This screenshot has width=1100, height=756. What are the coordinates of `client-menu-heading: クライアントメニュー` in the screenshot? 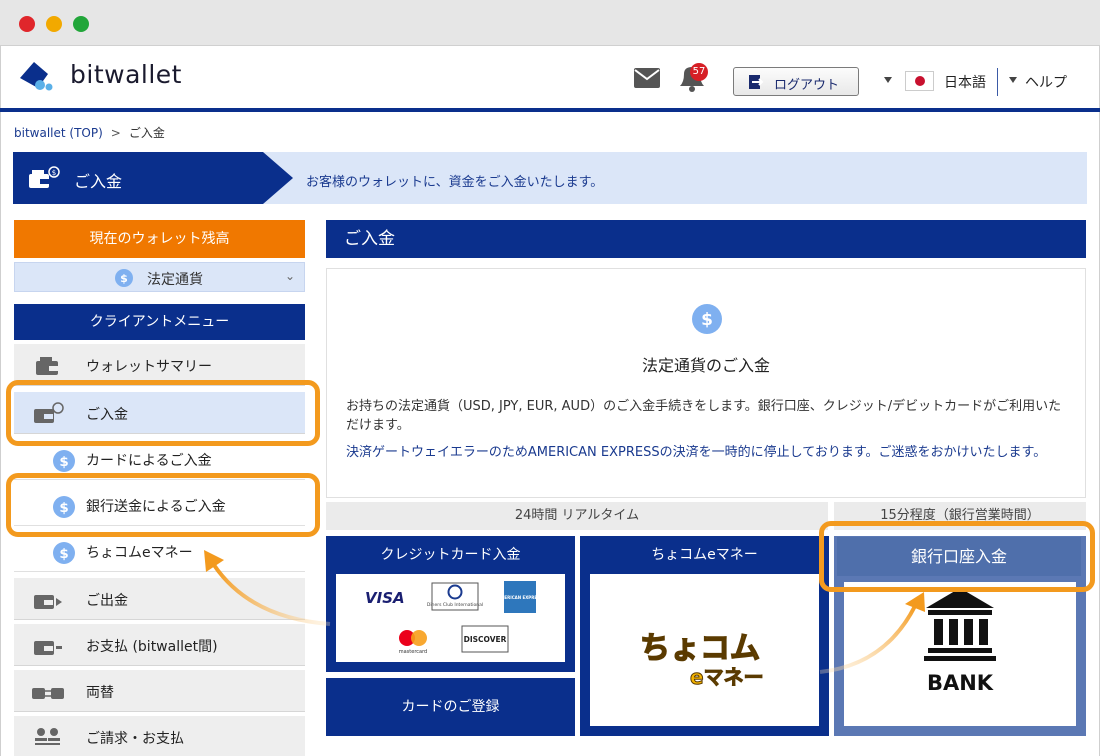 It's located at (159, 322).